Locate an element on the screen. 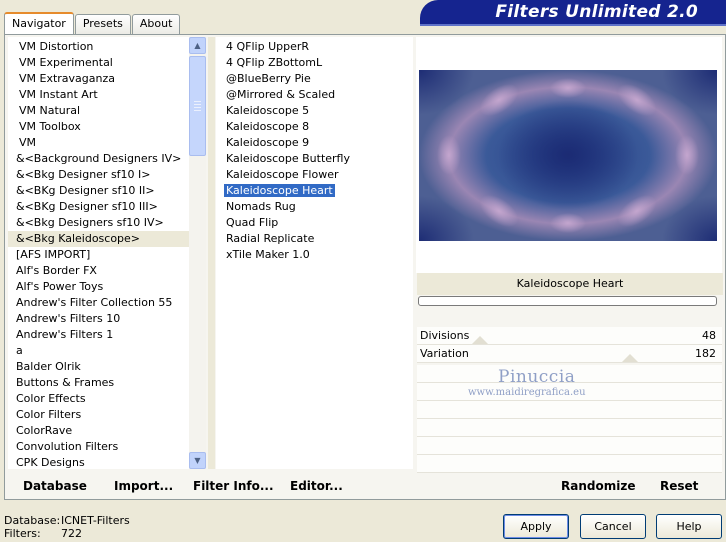 The width and height of the screenshot is (726, 542). category-item: [AFS IMPORT] is located at coordinates (98, 255).